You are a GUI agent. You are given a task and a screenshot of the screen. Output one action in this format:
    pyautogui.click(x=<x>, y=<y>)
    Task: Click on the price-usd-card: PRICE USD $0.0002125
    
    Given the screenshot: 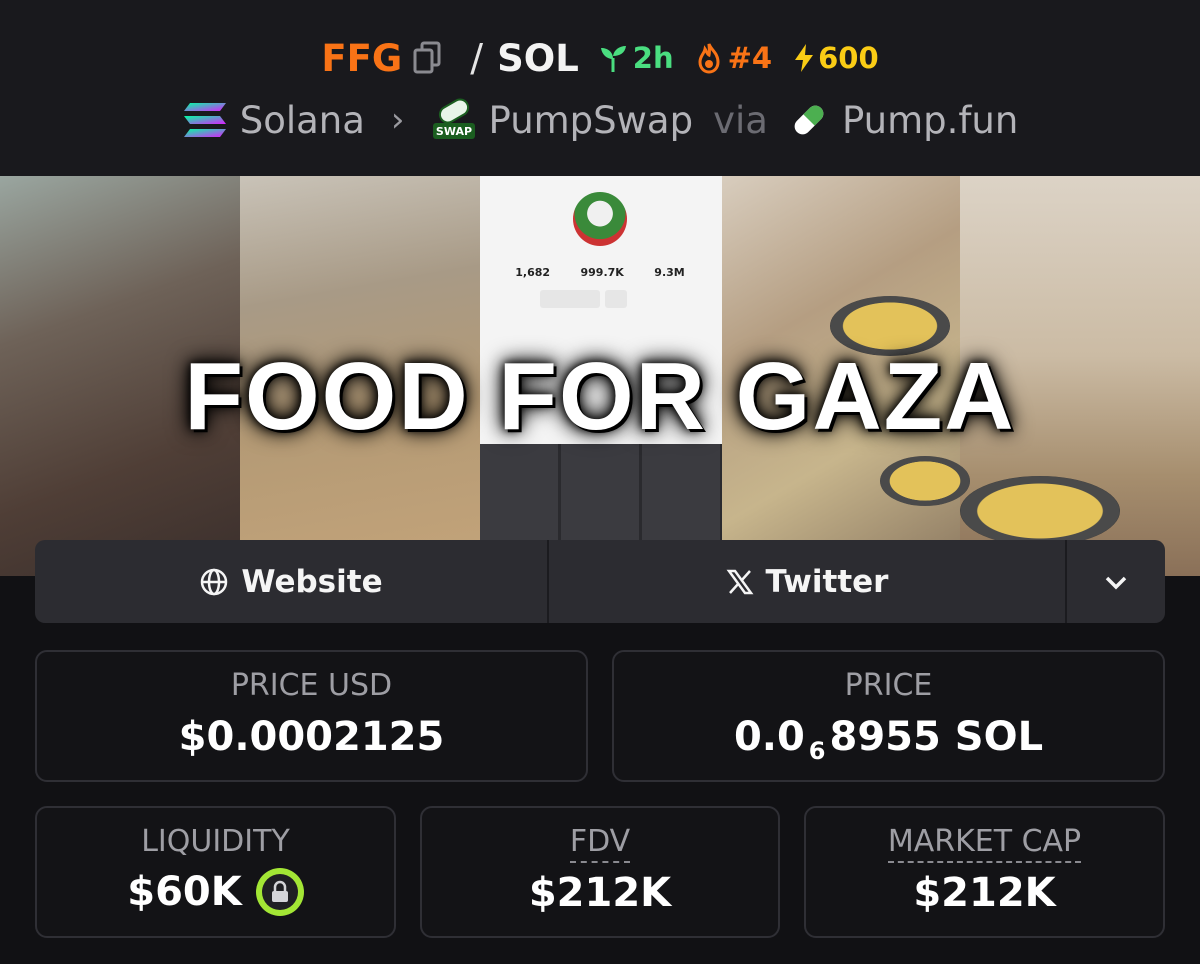 What is the action you would take?
    pyautogui.click(x=311, y=716)
    